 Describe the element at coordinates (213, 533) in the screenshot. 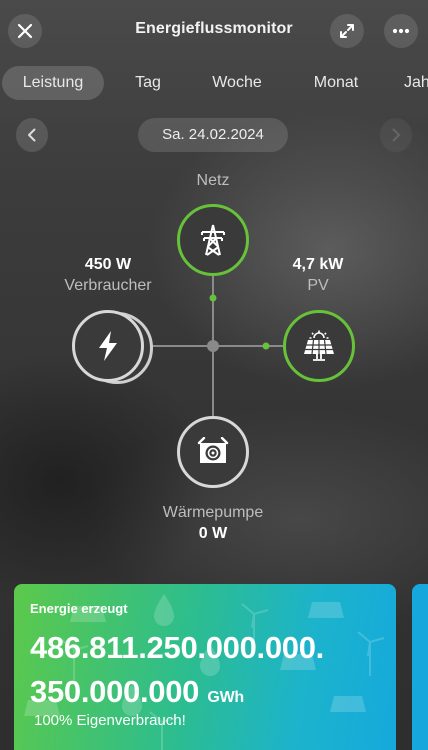

I see `heatpump-power-value: 0 W` at that location.